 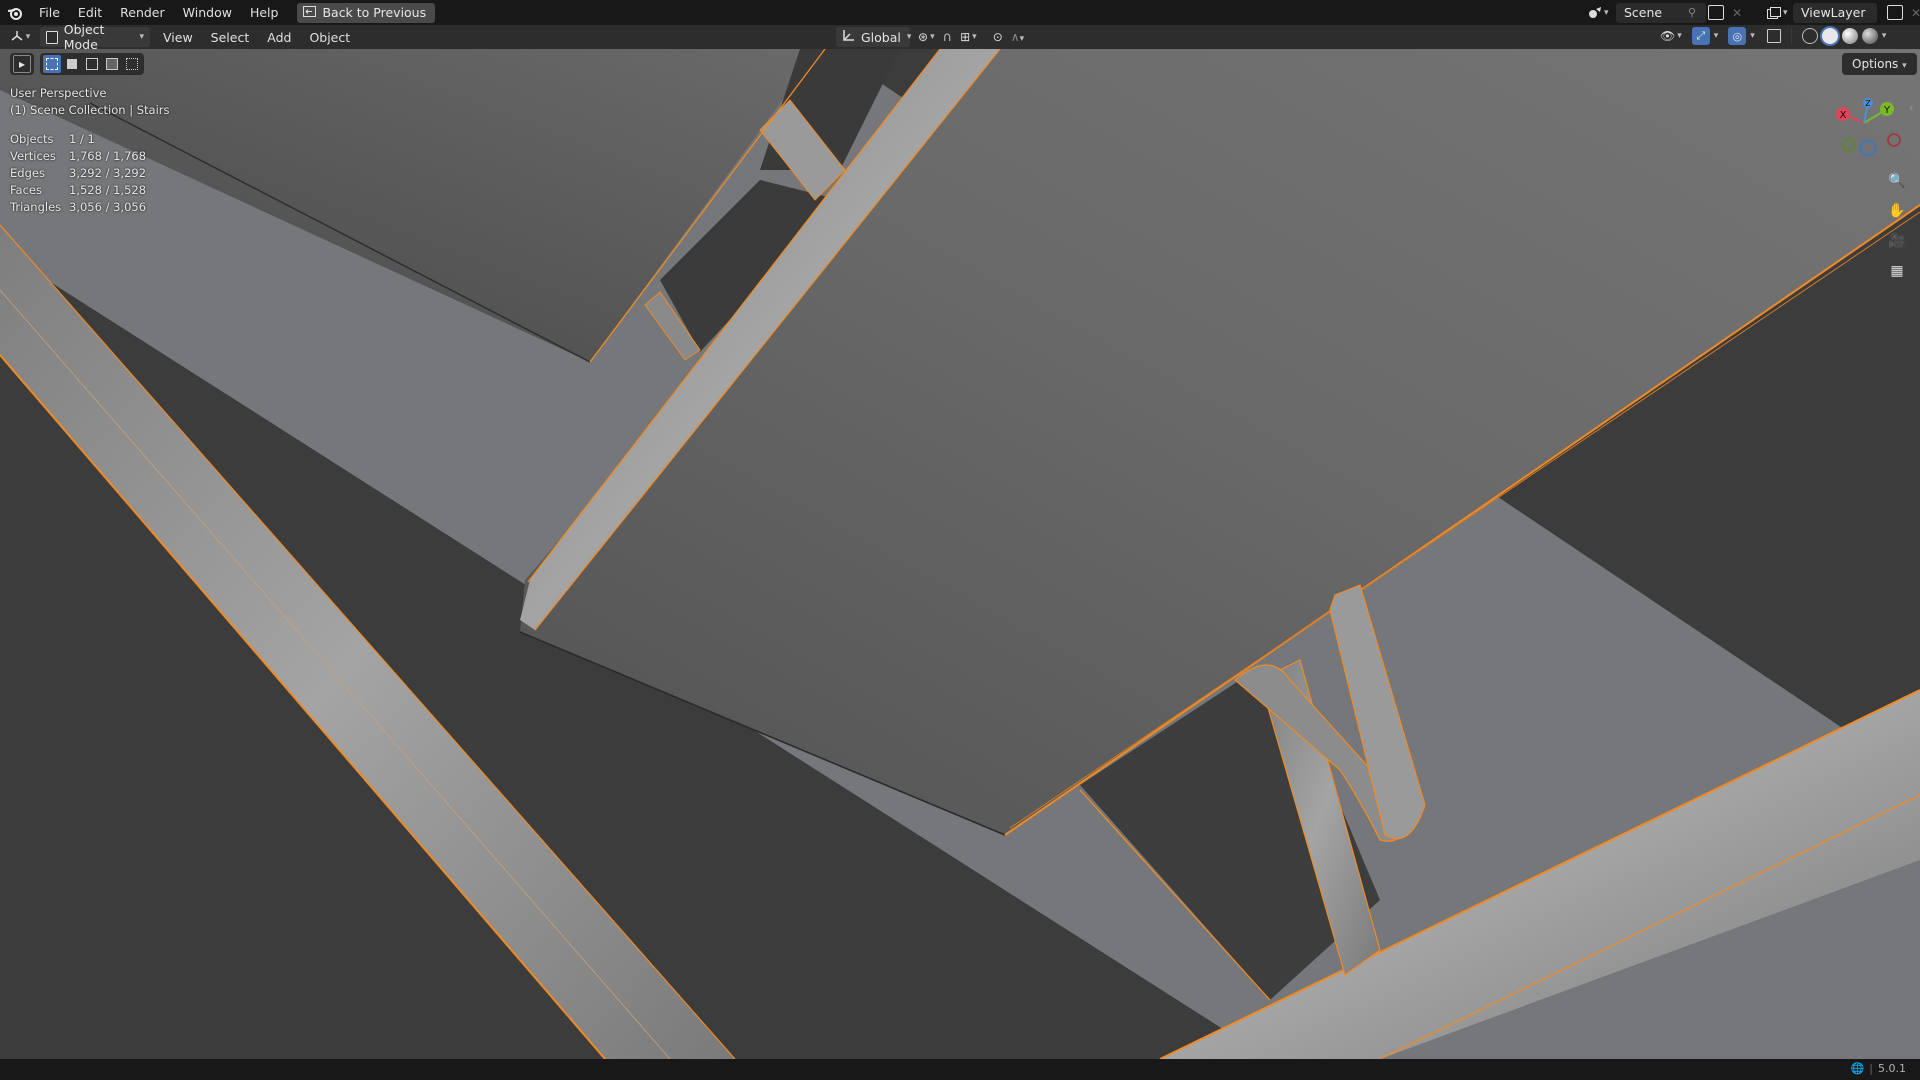 What do you see at coordinates (1700, 36) in the screenshot?
I see `gizmo-toggle-icon: ⤢` at bounding box center [1700, 36].